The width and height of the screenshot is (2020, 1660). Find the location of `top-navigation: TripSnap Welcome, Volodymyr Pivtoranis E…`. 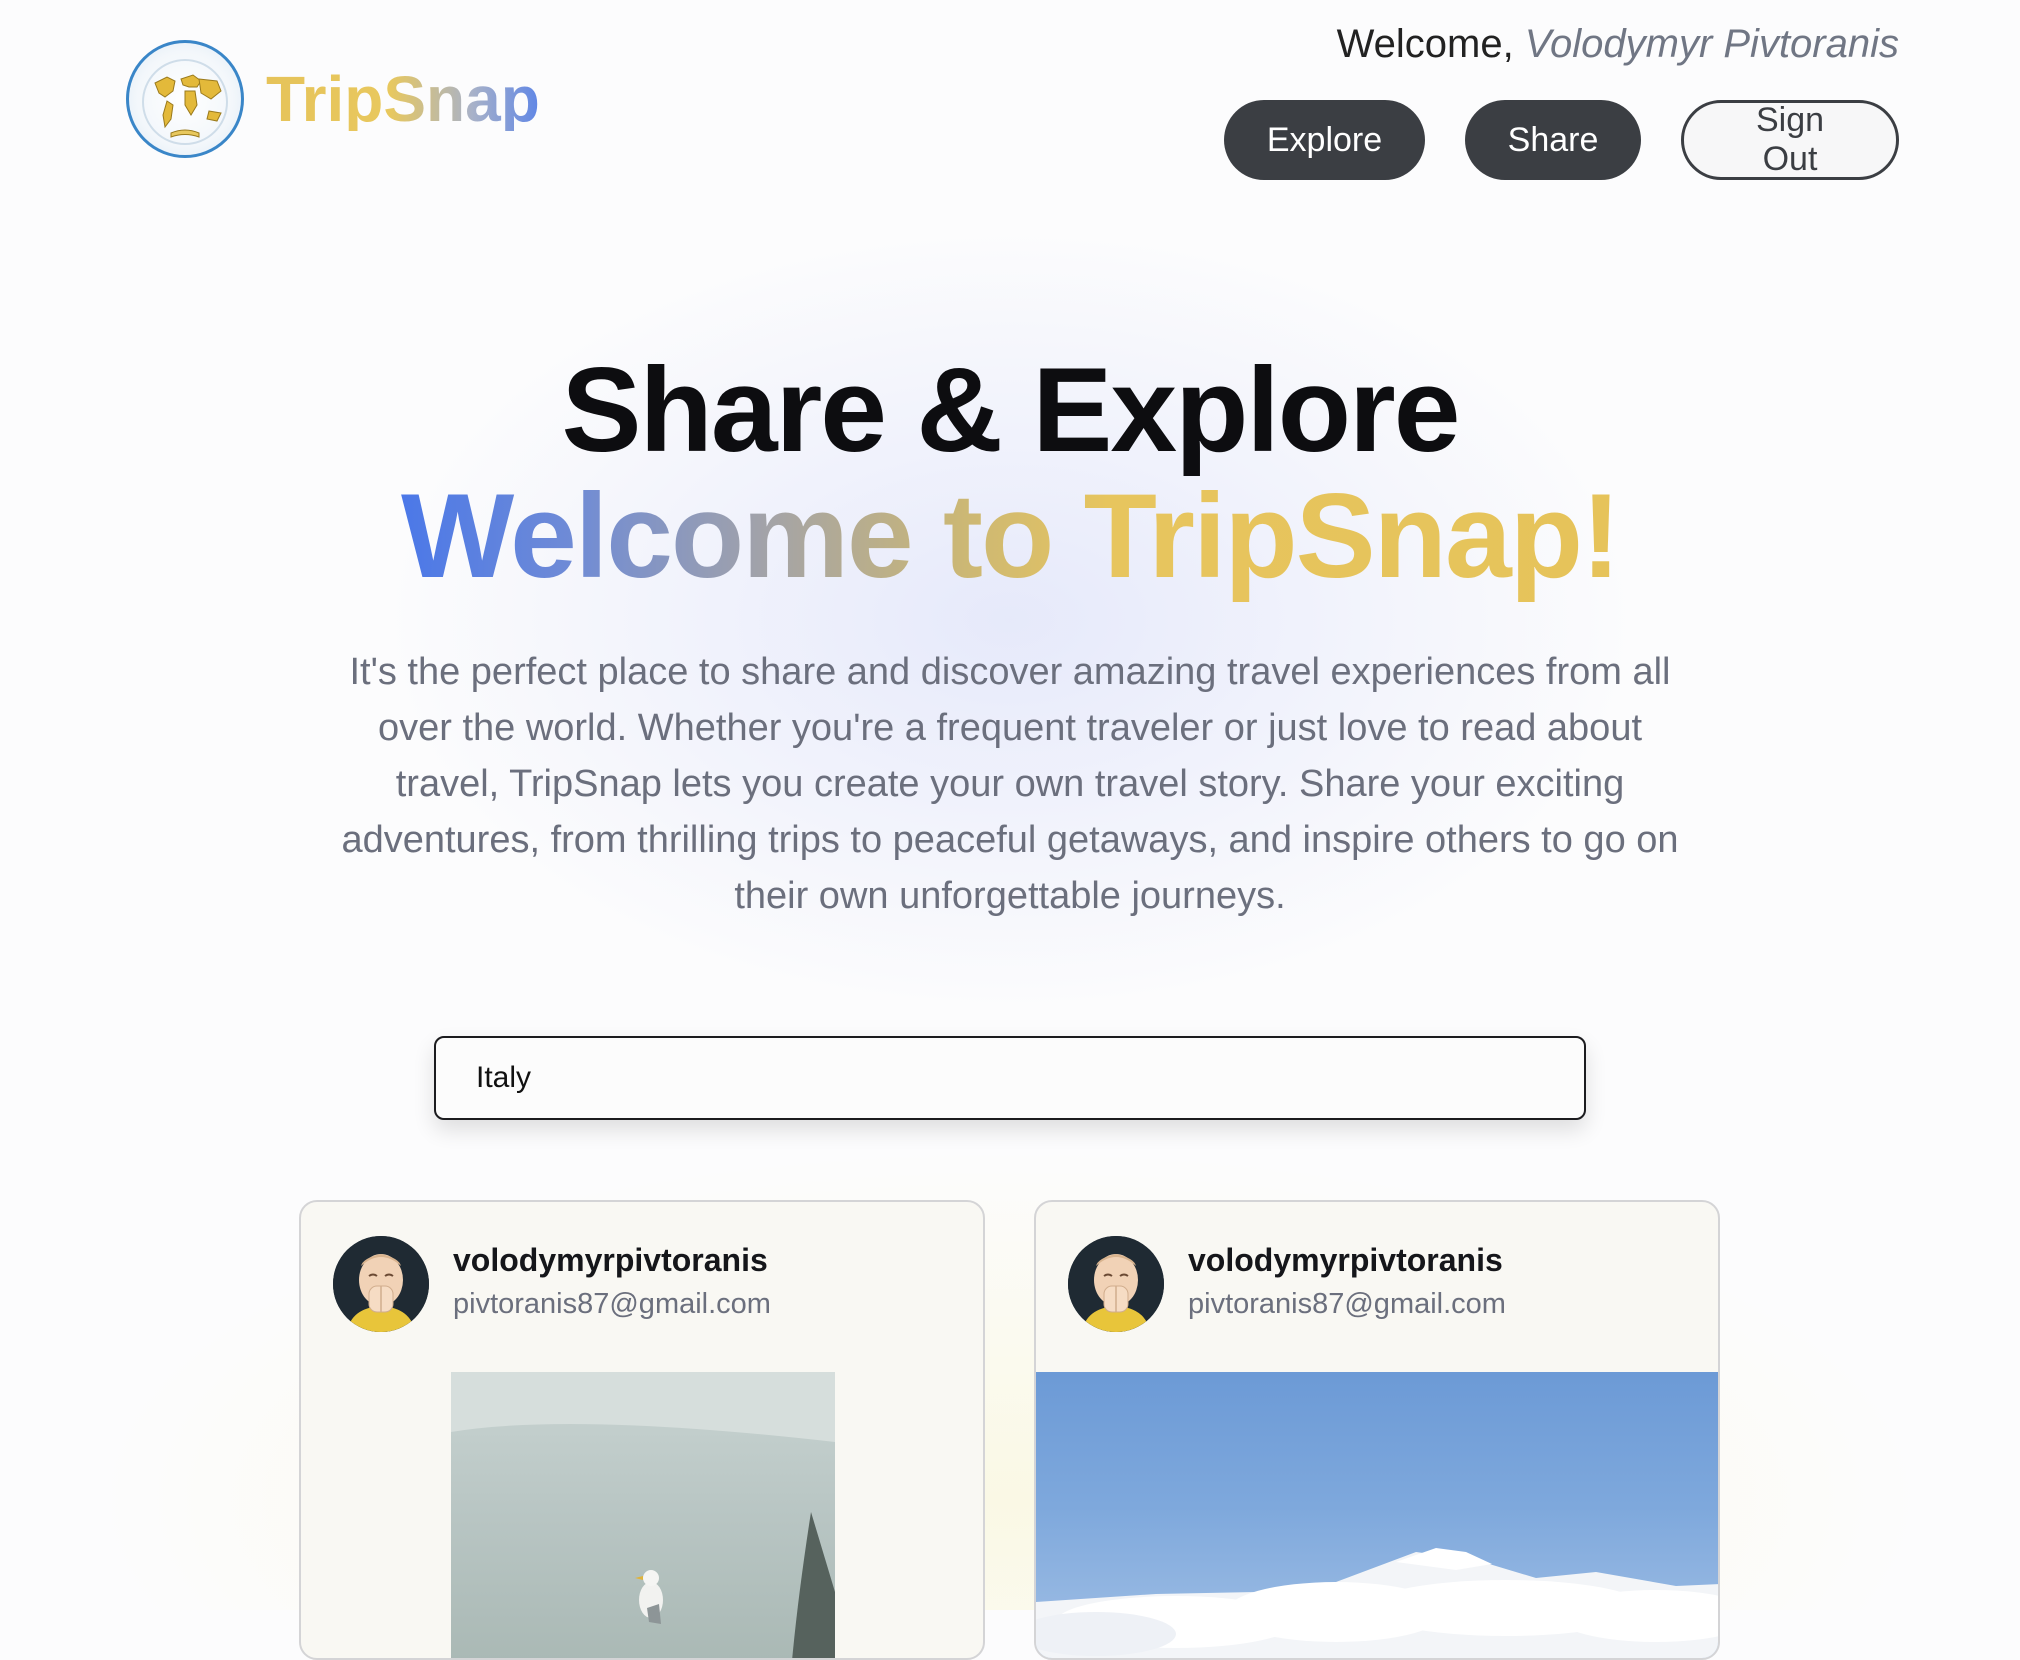

top-navigation: TripSnap Welcome, Volodymyr Pivtoranis E… is located at coordinates (1010, 100).